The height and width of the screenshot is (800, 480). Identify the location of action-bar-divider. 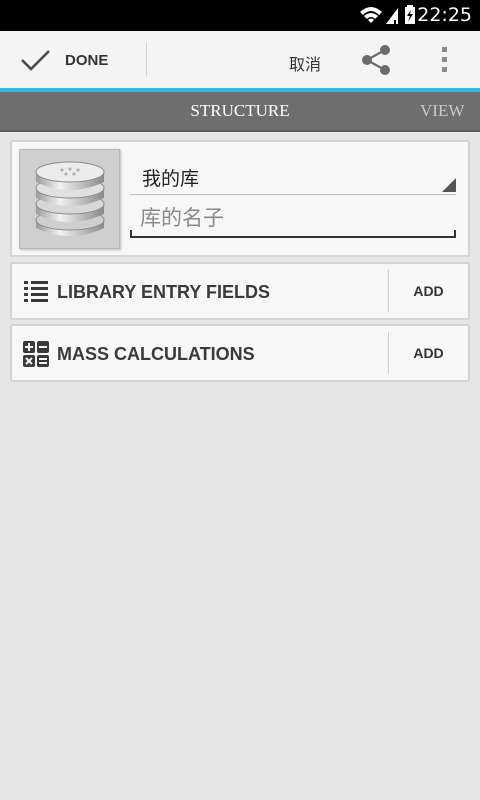
(146, 59).